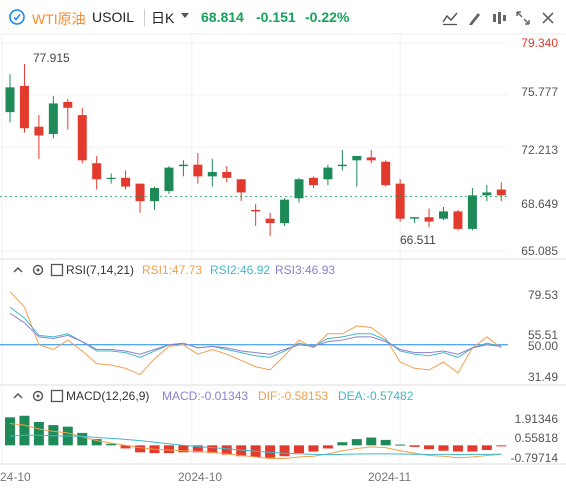 This screenshot has width=566, height=491. What do you see at coordinates (542, 295) in the screenshot?
I see `rsi-axis-label: 79.53` at bounding box center [542, 295].